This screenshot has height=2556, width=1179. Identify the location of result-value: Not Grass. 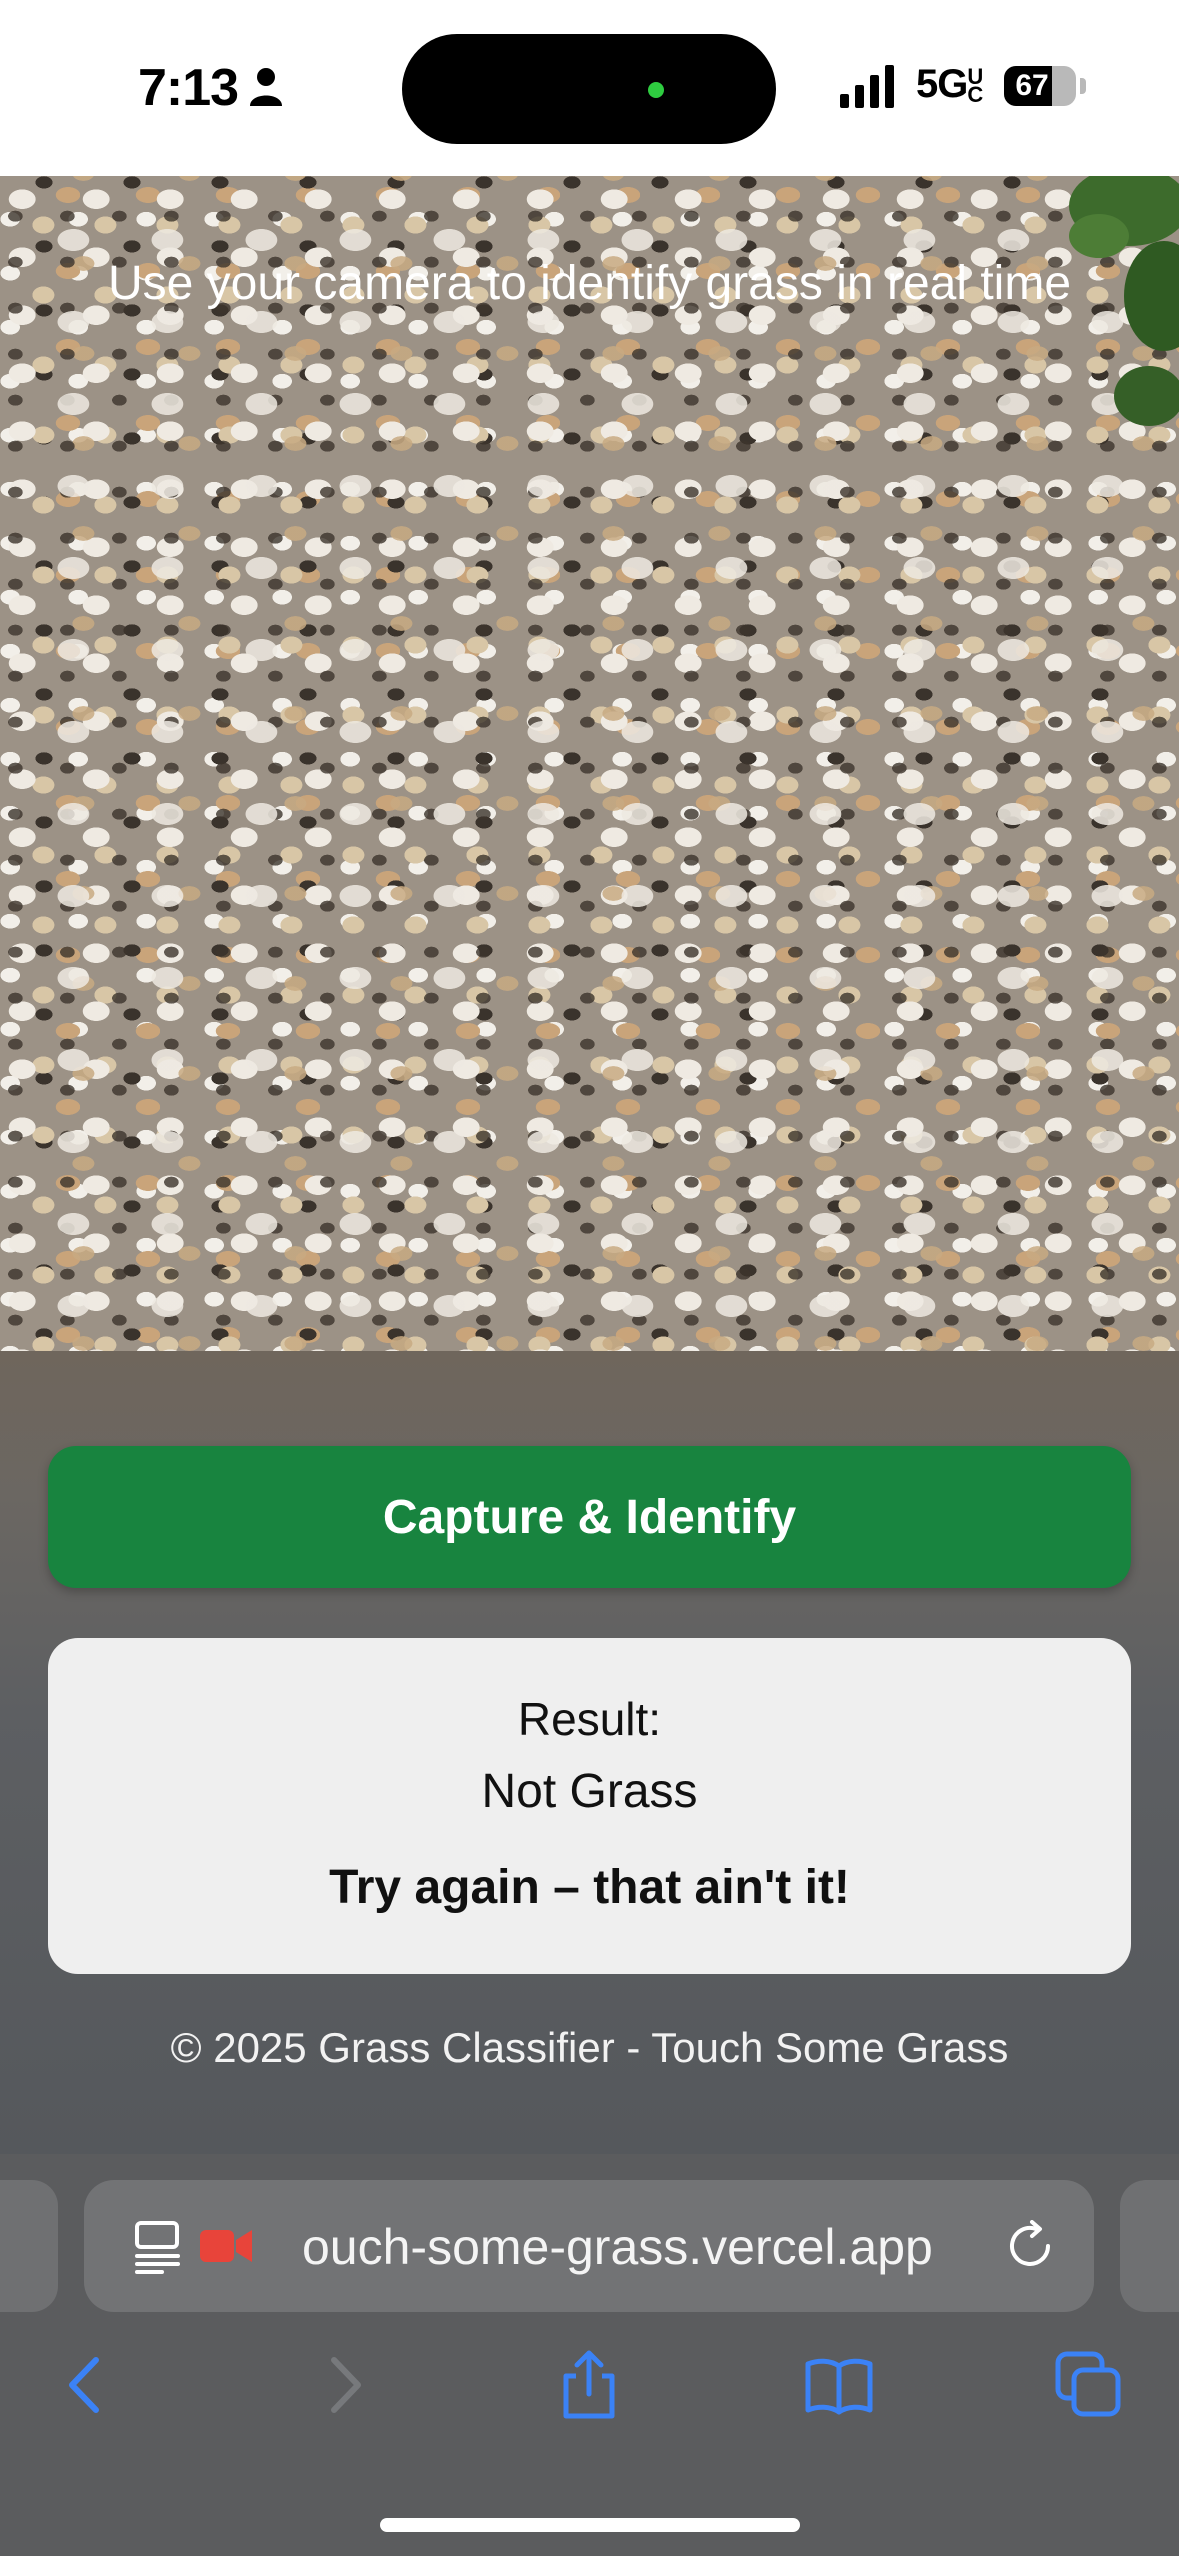
(589, 1791).